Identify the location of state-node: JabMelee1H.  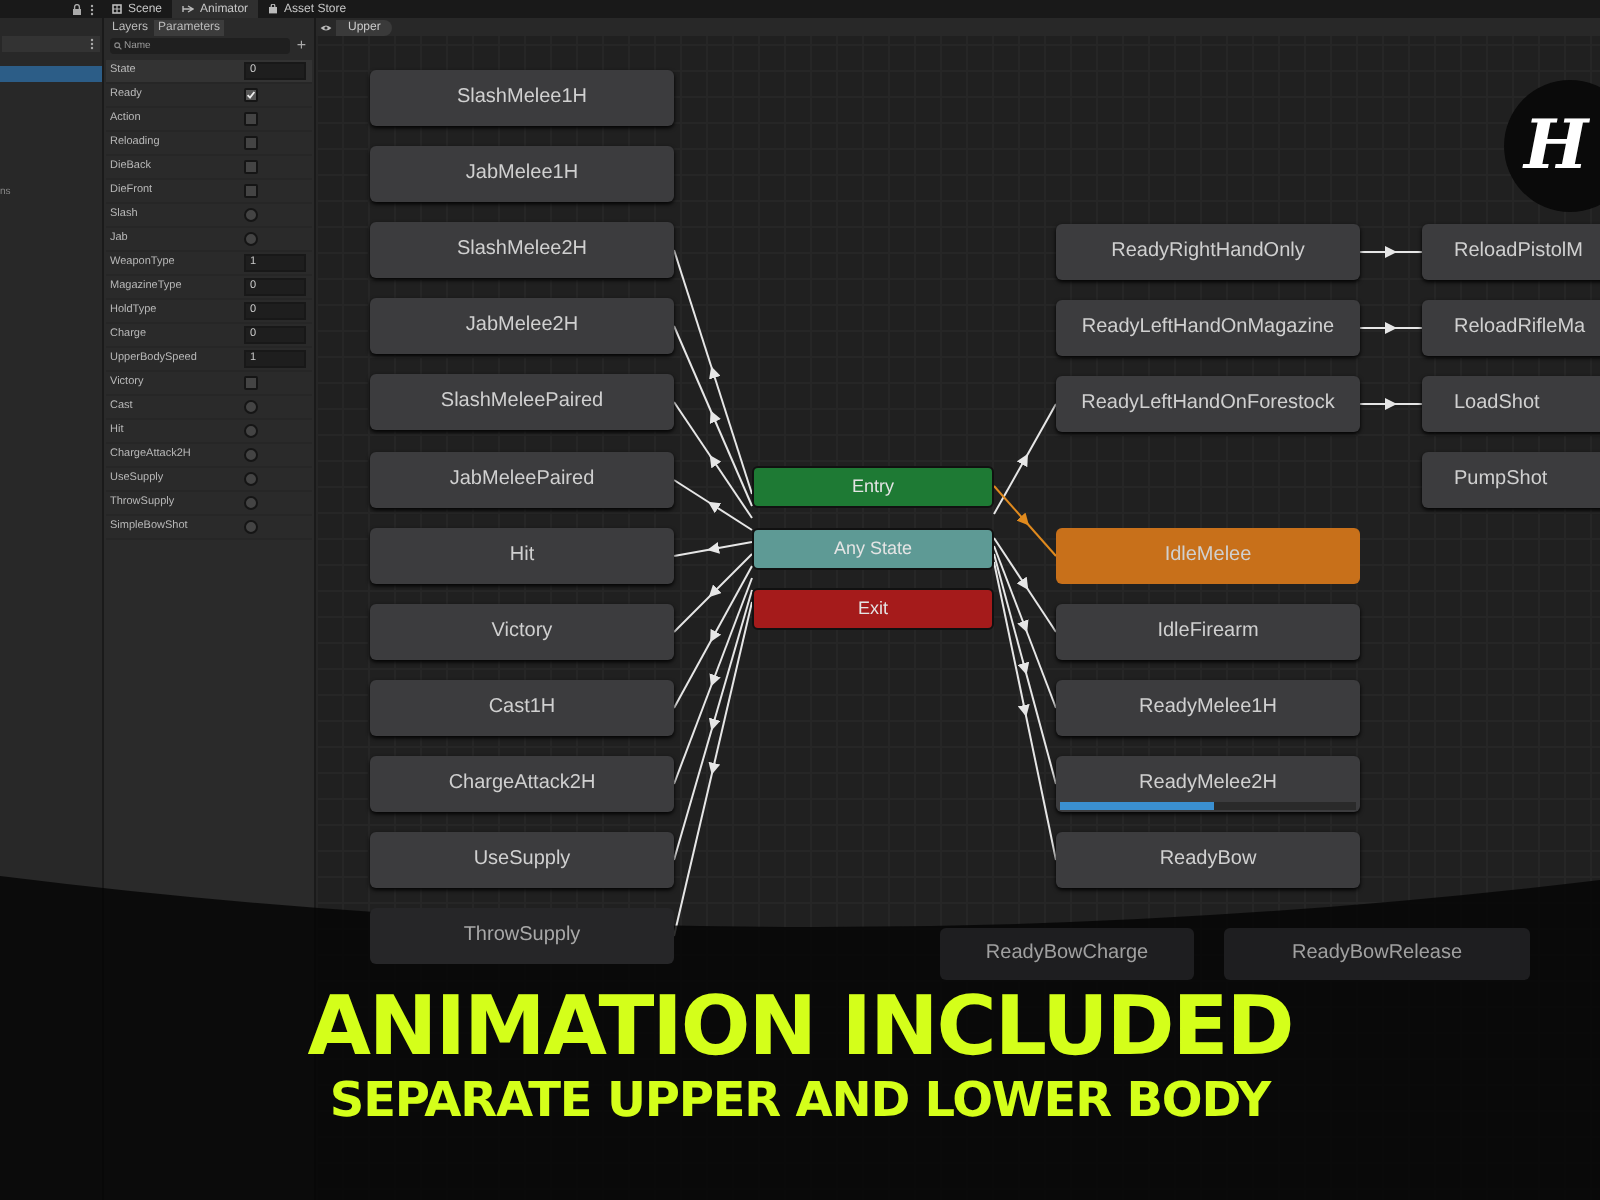
(522, 174).